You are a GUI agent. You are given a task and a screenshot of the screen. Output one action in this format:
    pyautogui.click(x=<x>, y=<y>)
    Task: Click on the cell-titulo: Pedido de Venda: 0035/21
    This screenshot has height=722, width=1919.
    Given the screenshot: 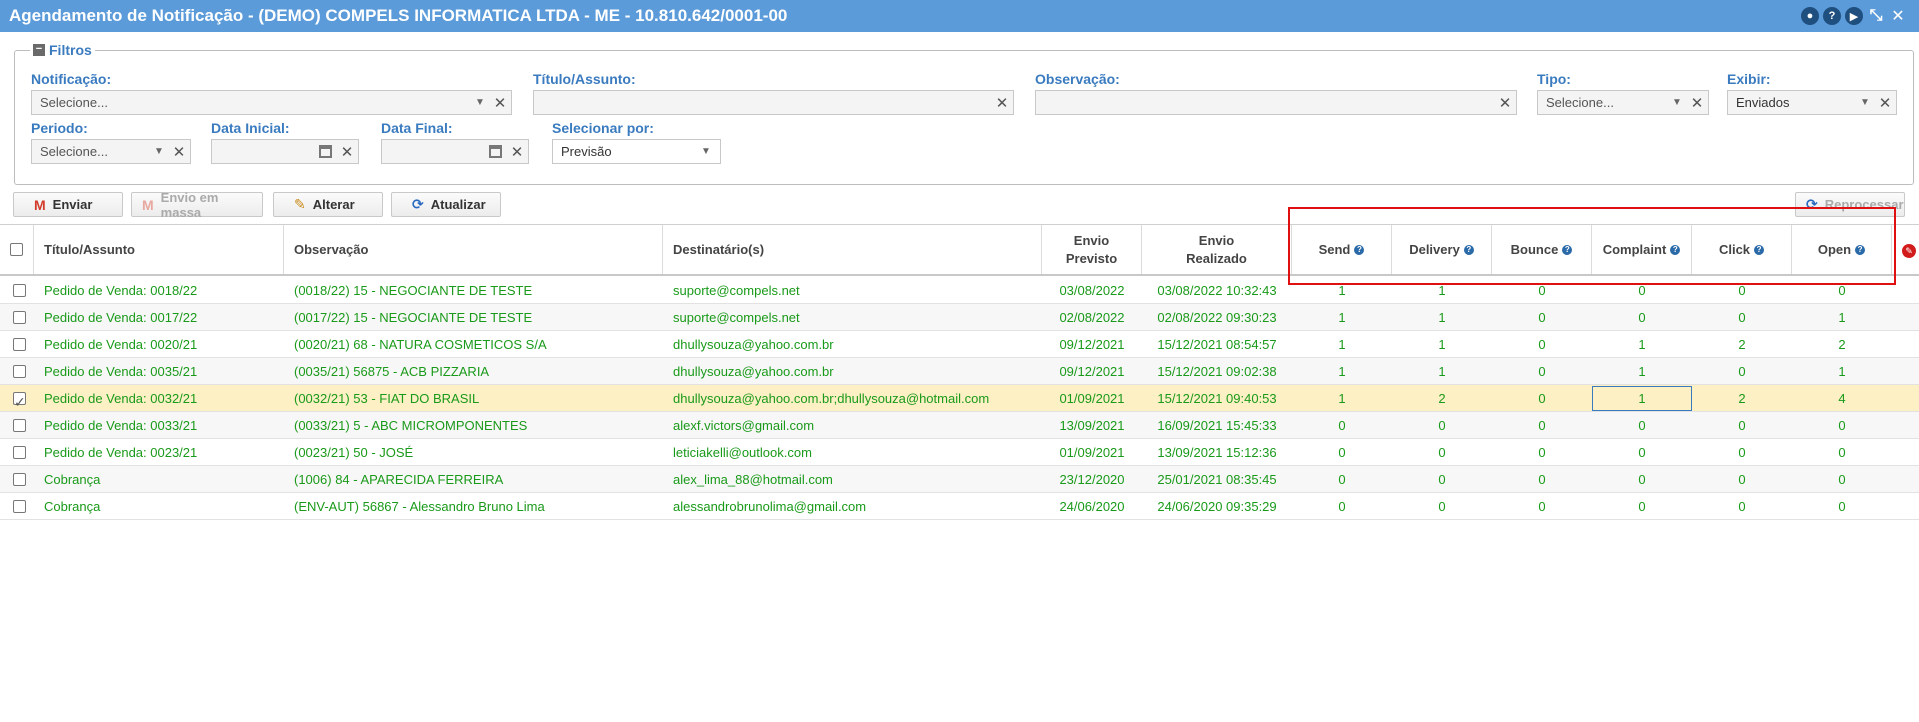 What is the action you would take?
    pyautogui.click(x=163, y=371)
    